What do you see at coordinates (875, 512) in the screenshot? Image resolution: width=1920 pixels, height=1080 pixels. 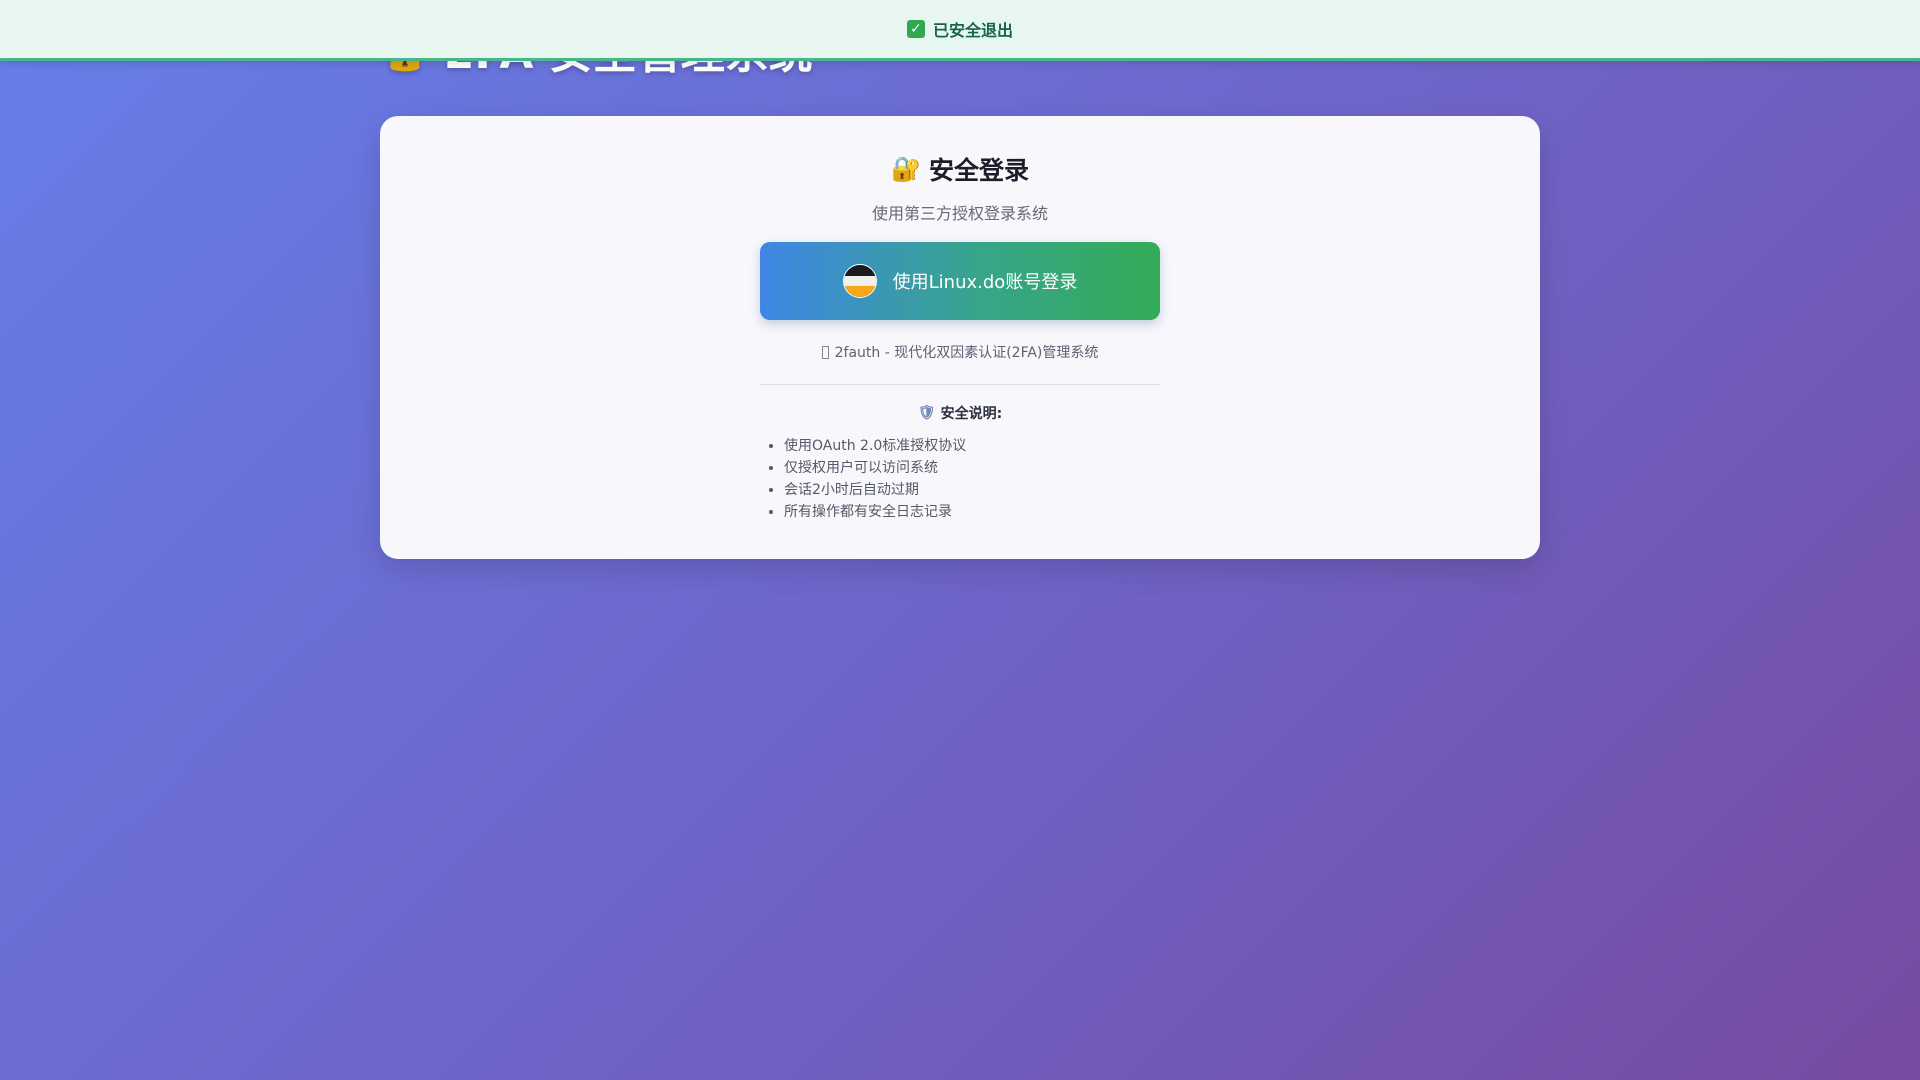 I see `list-item: 所有操作都有安全日志记录` at bounding box center [875, 512].